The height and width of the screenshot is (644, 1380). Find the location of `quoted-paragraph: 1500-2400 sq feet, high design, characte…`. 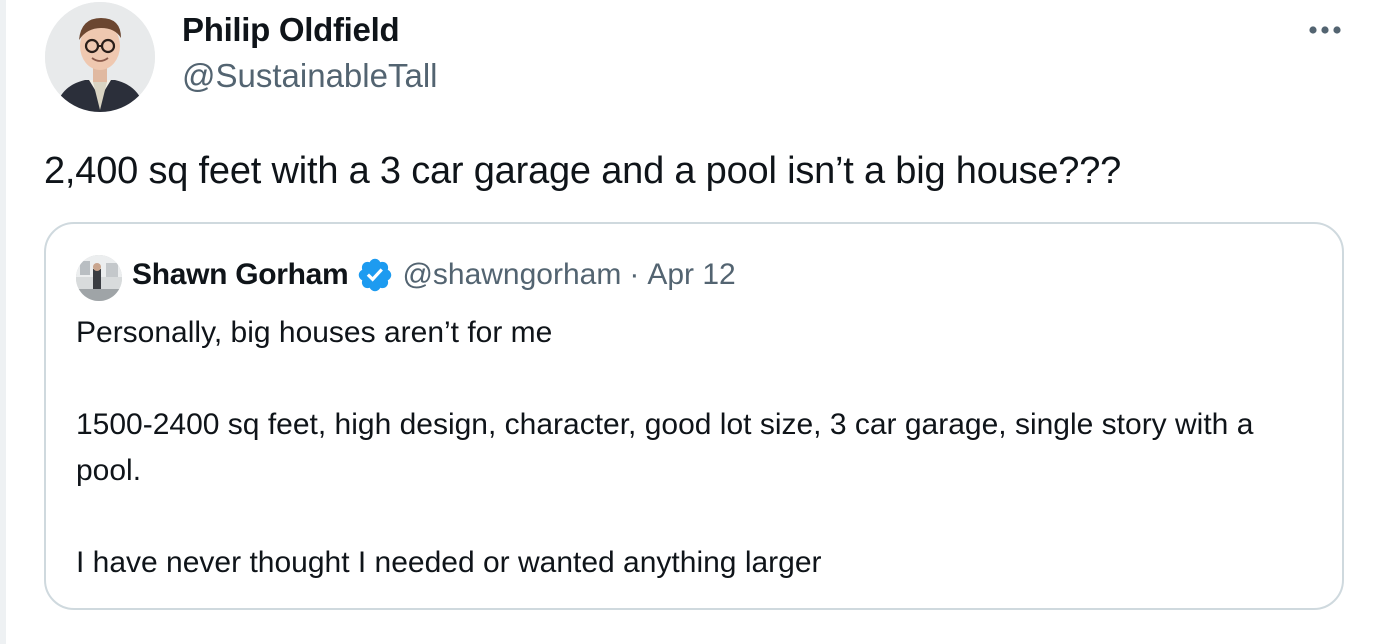

quoted-paragraph: 1500-2400 sq feet, high design, characte… is located at coordinates (665, 447).